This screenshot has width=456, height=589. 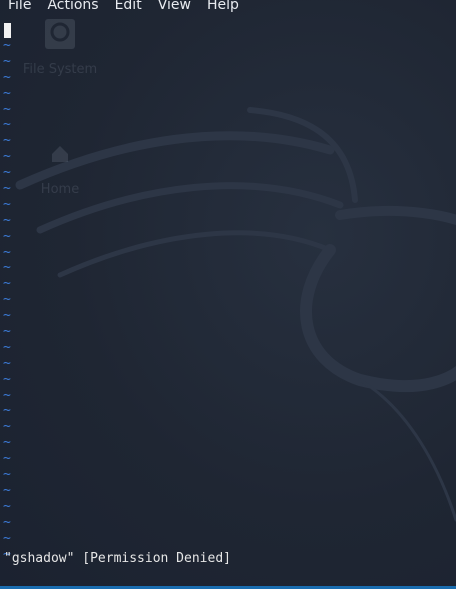 What do you see at coordinates (72, 6) in the screenshot?
I see `menu-actions: Actions` at bounding box center [72, 6].